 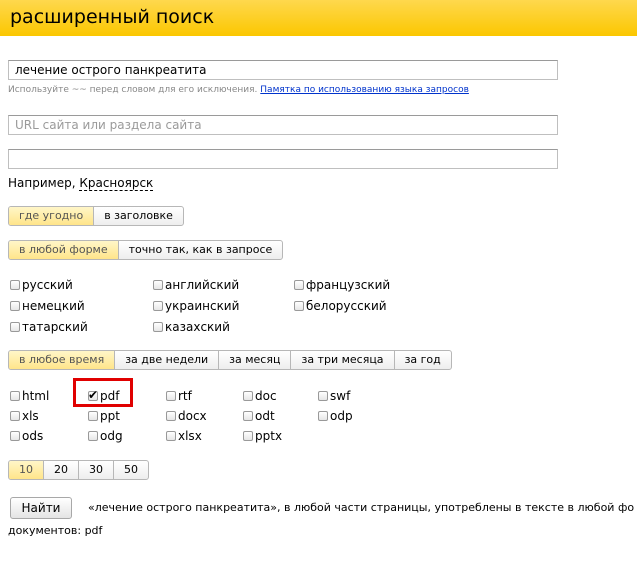 I want to click on language-label: украинский, so click(x=202, y=306).